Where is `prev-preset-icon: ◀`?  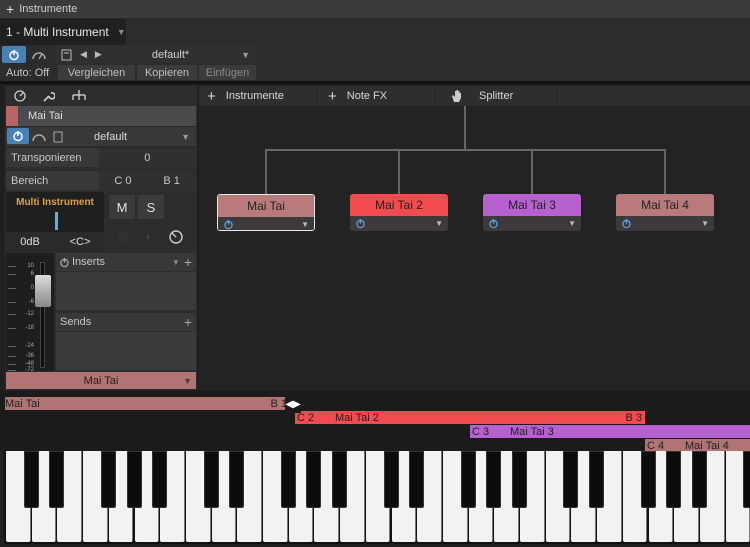
prev-preset-icon: ◀ is located at coordinates (83, 54).